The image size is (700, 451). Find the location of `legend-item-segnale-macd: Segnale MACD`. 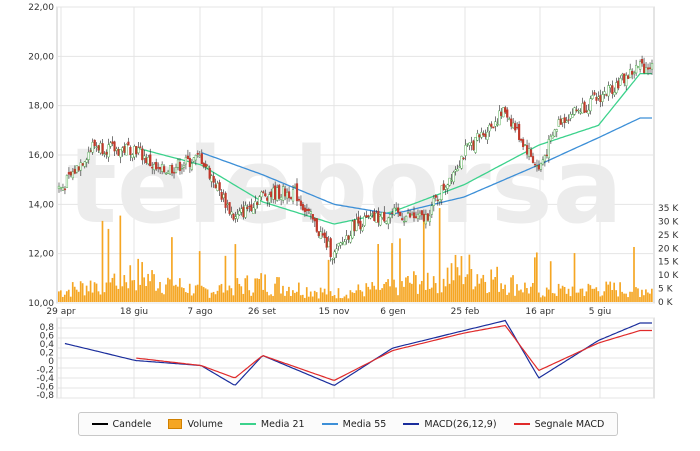

legend-item-segnale-macd: Segnale MACD is located at coordinates (558, 424).